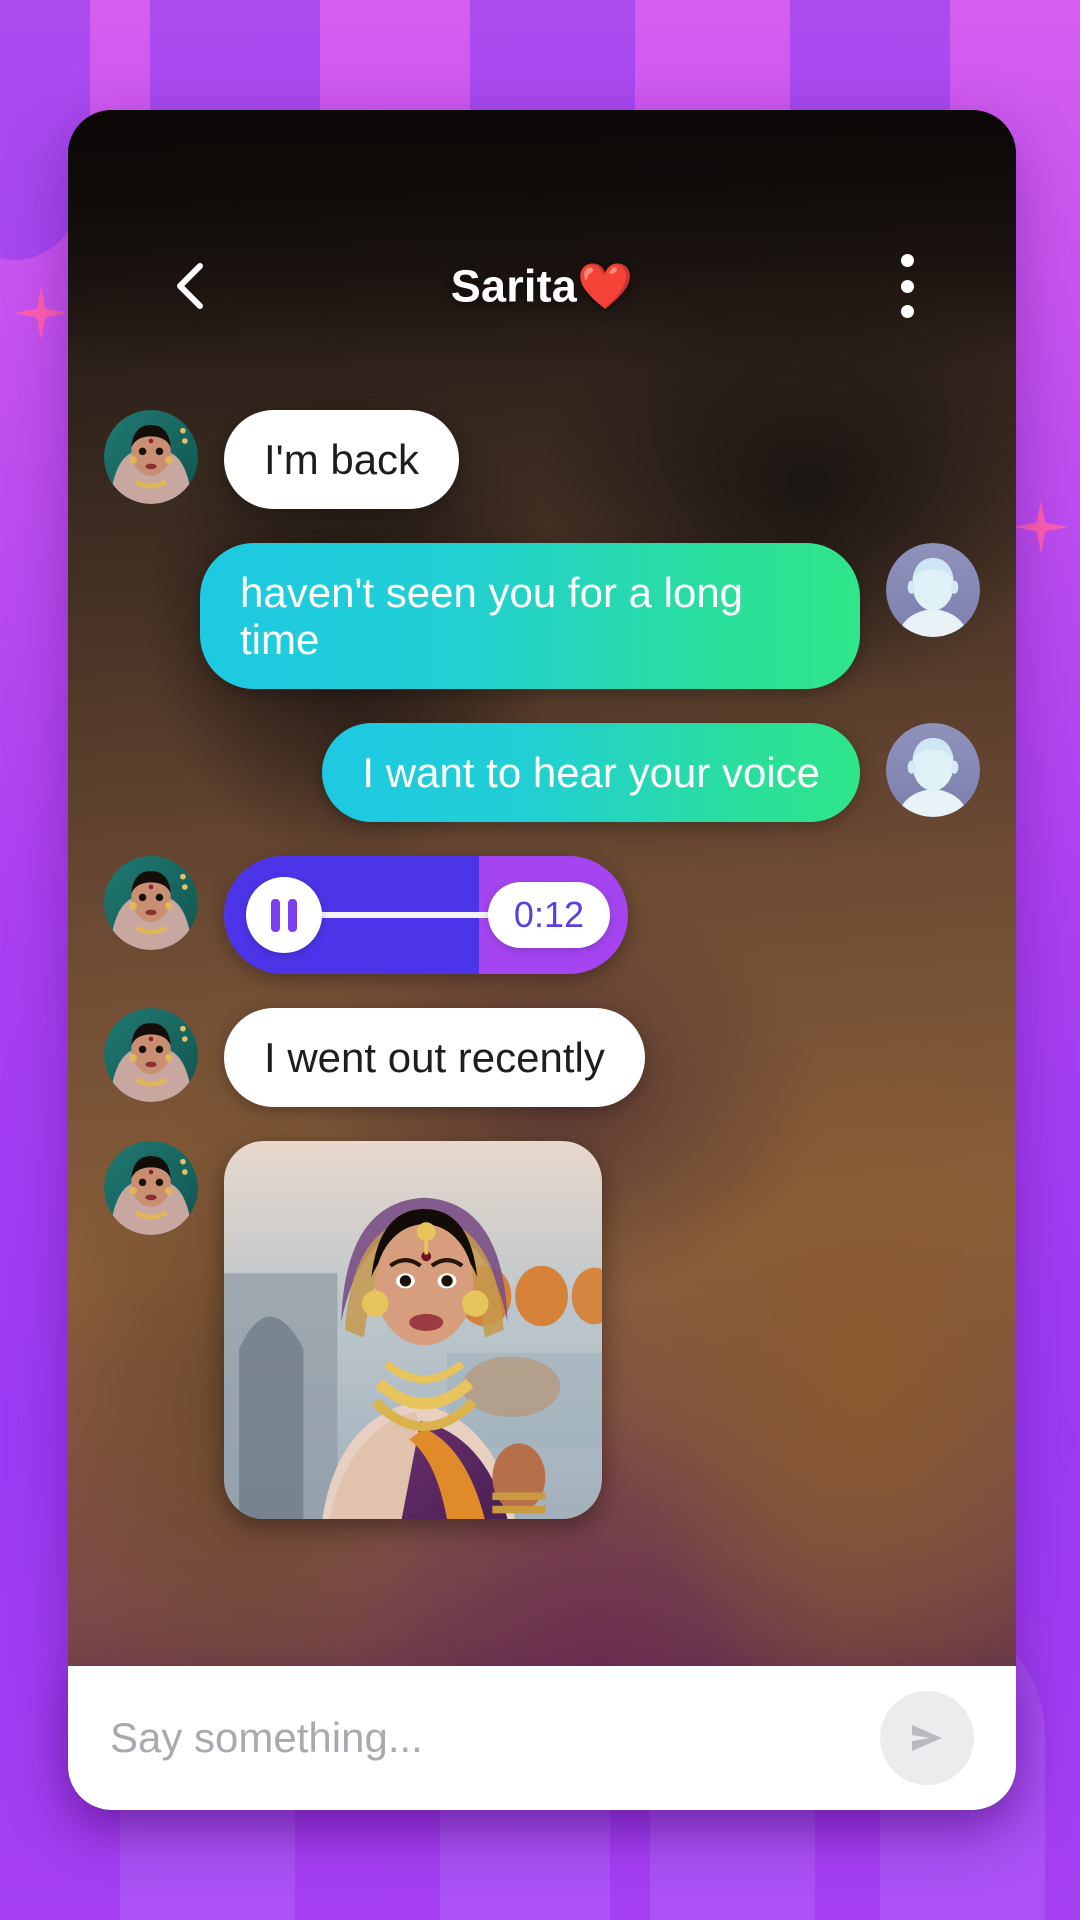  Describe the element at coordinates (426, 915) in the screenshot. I see `voice-message-player: 0:12` at that location.